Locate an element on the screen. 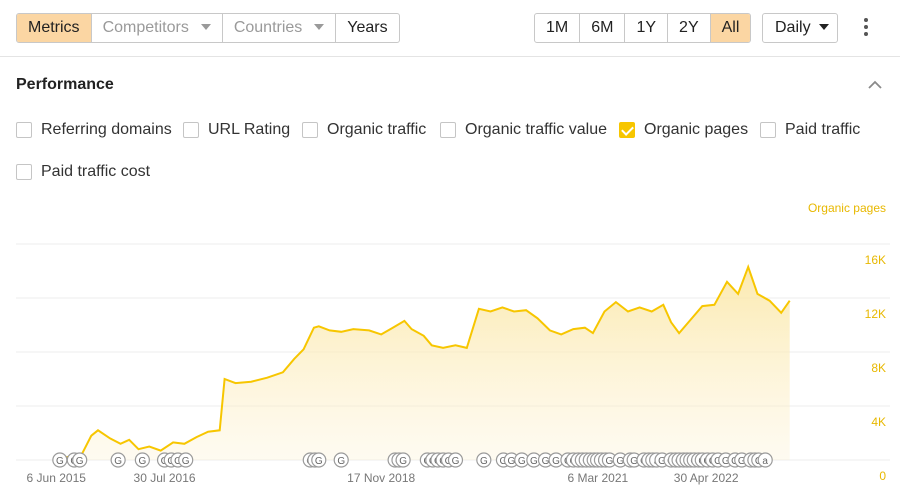  more-options-icon is located at coordinates (866, 28).